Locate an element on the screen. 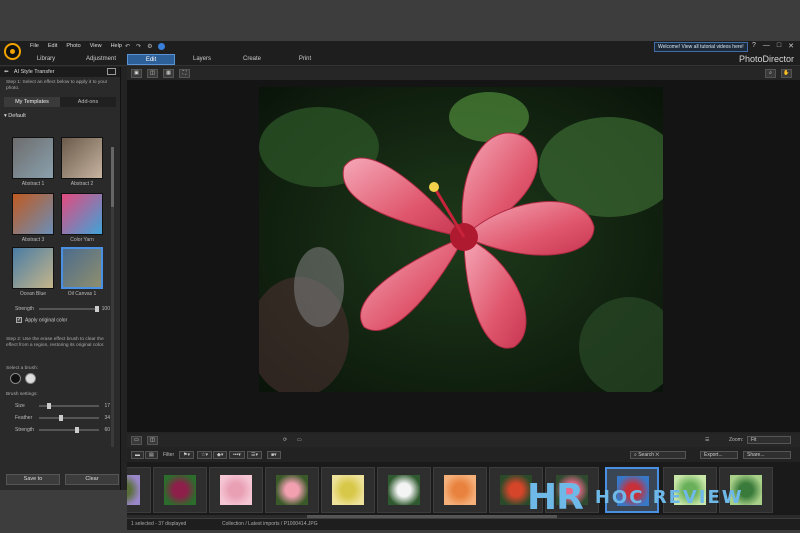 The image size is (800, 533). style-tile: Color Yarn is located at coordinates (82, 220).